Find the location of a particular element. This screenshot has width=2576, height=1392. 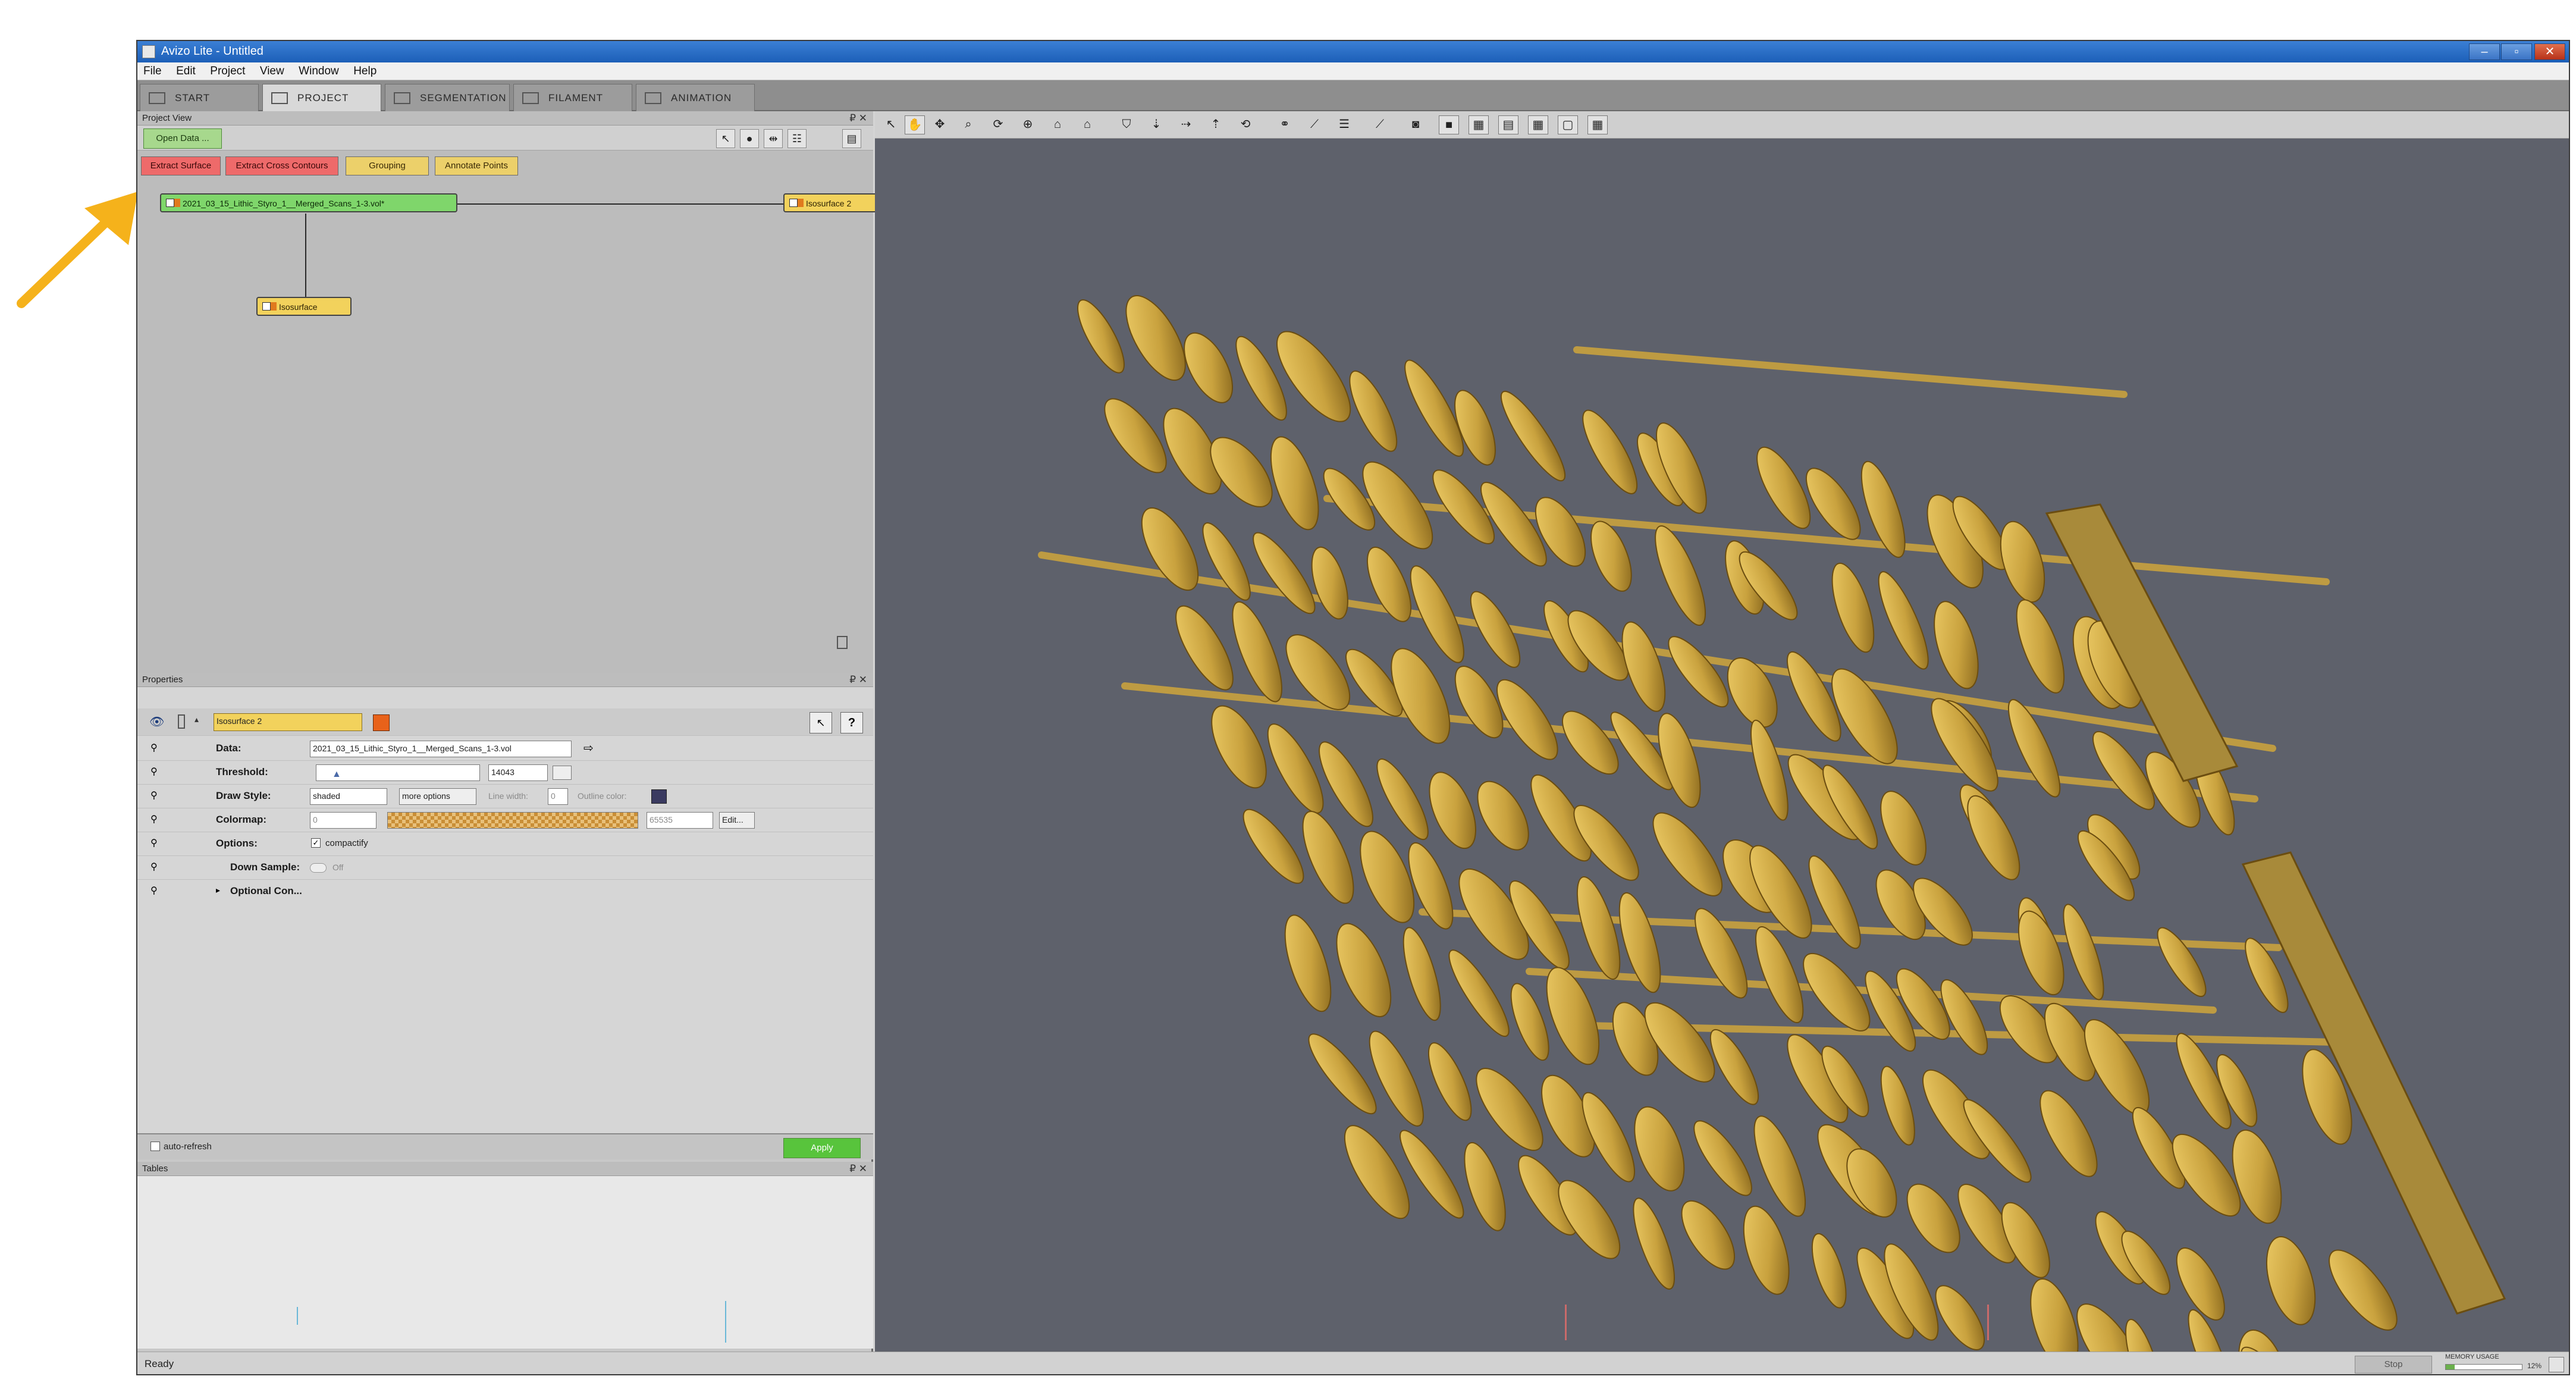

extract-surface-button: Extract Surface is located at coordinates (181, 165).